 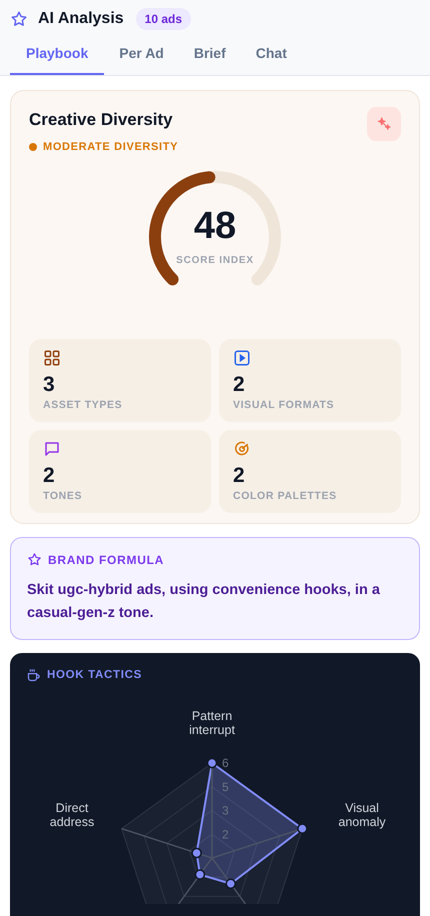 What do you see at coordinates (49, 384) in the screenshot?
I see `stat-value: 3` at bounding box center [49, 384].